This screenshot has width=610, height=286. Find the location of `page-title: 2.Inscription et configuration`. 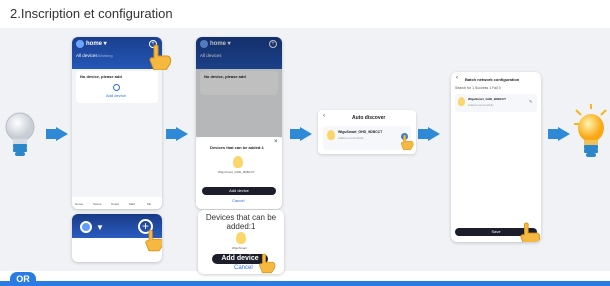

page-title: 2.Inscription et configuration is located at coordinates (91, 13).